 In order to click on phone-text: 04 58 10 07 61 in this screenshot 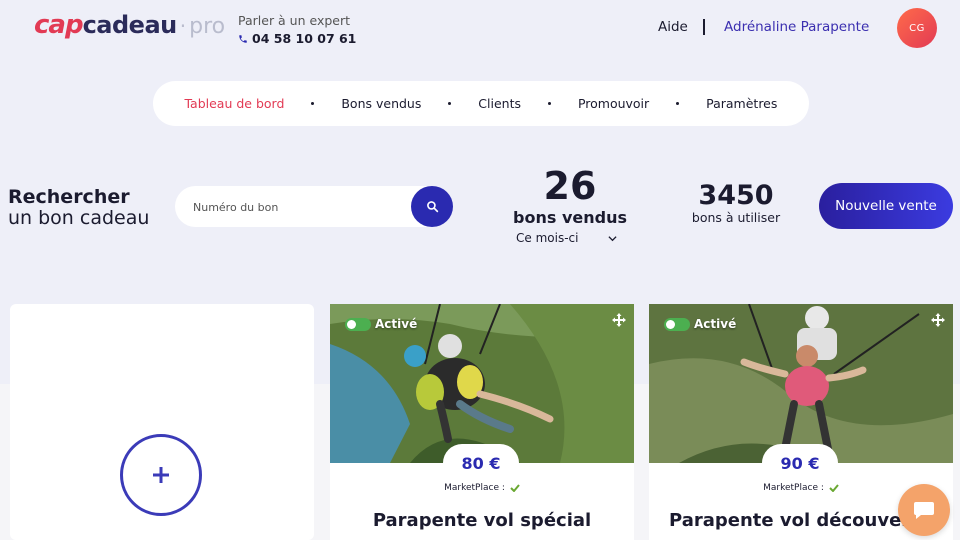, I will do `click(304, 38)`.